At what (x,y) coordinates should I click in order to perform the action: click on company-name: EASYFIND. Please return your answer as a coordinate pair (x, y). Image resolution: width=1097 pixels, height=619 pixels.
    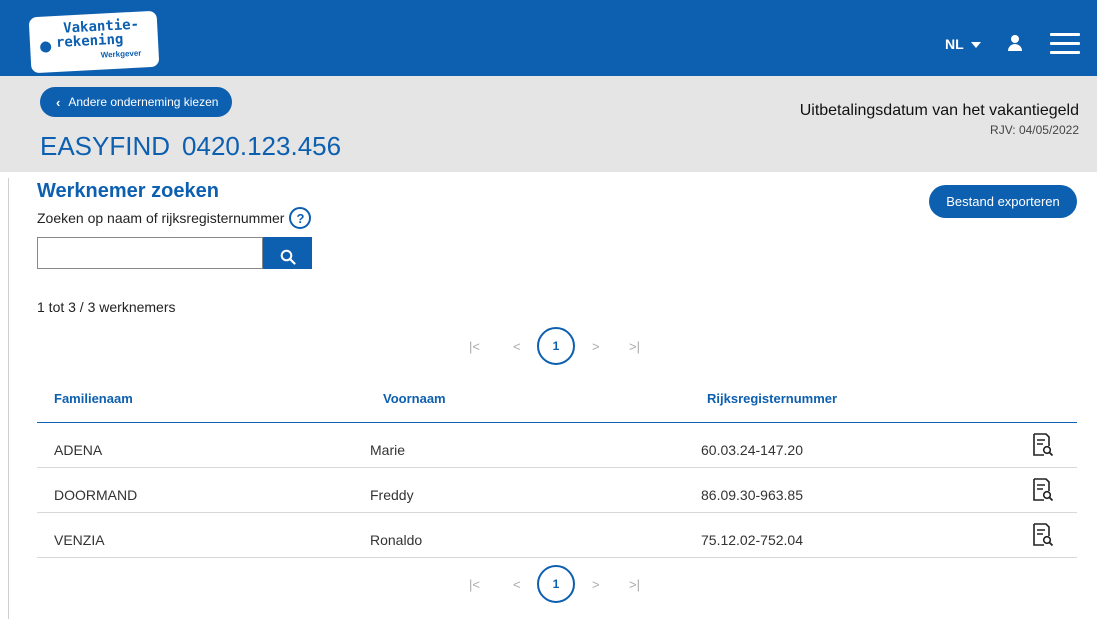
    Looking at the image, I should click on (105, 146).